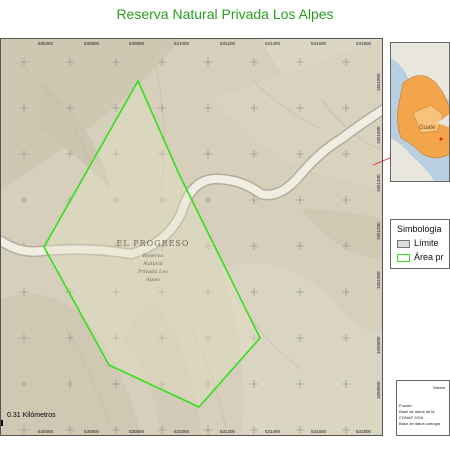  Describe the element at coordinates (378, 390) in the screenshot. I see `y-tick-right: 1650600` at that location.